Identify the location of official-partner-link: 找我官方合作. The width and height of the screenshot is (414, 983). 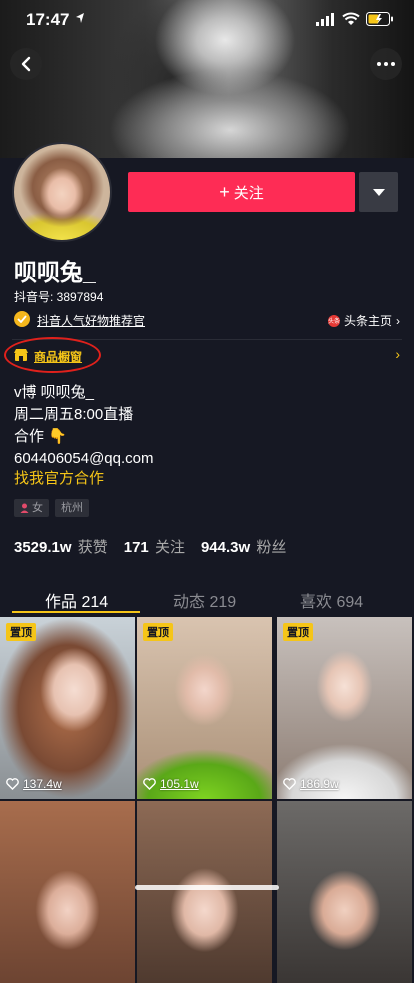
(59, 477).